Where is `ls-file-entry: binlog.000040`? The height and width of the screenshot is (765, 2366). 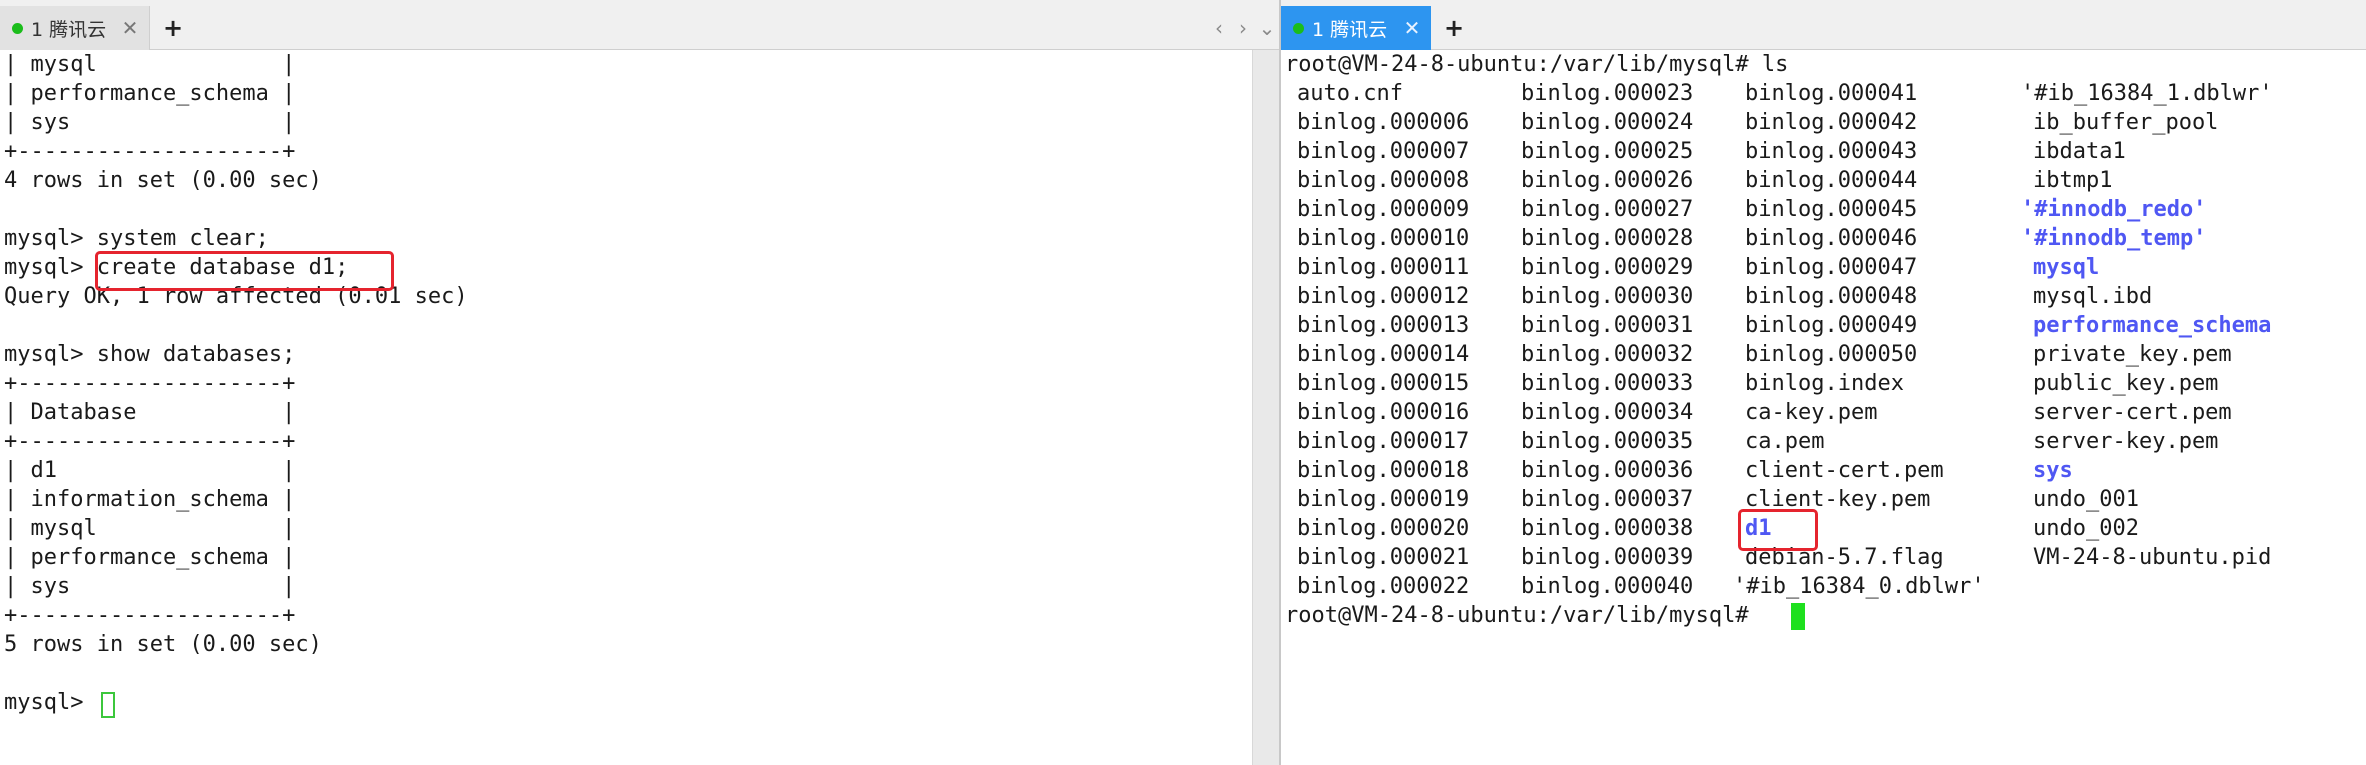
ls-file-entry: binlog.000040 is located at coordinates (1607, 586).